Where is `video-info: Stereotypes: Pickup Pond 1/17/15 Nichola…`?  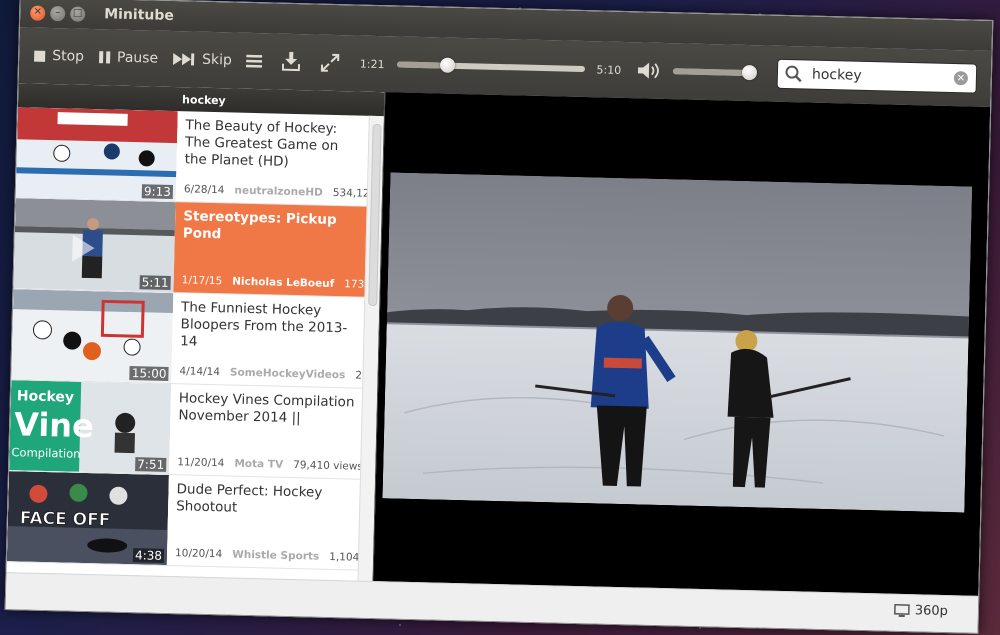
video-info: Stereotypes: Pickup Pond 1/17/15 Nichola… is located at coordinates (270, 249).